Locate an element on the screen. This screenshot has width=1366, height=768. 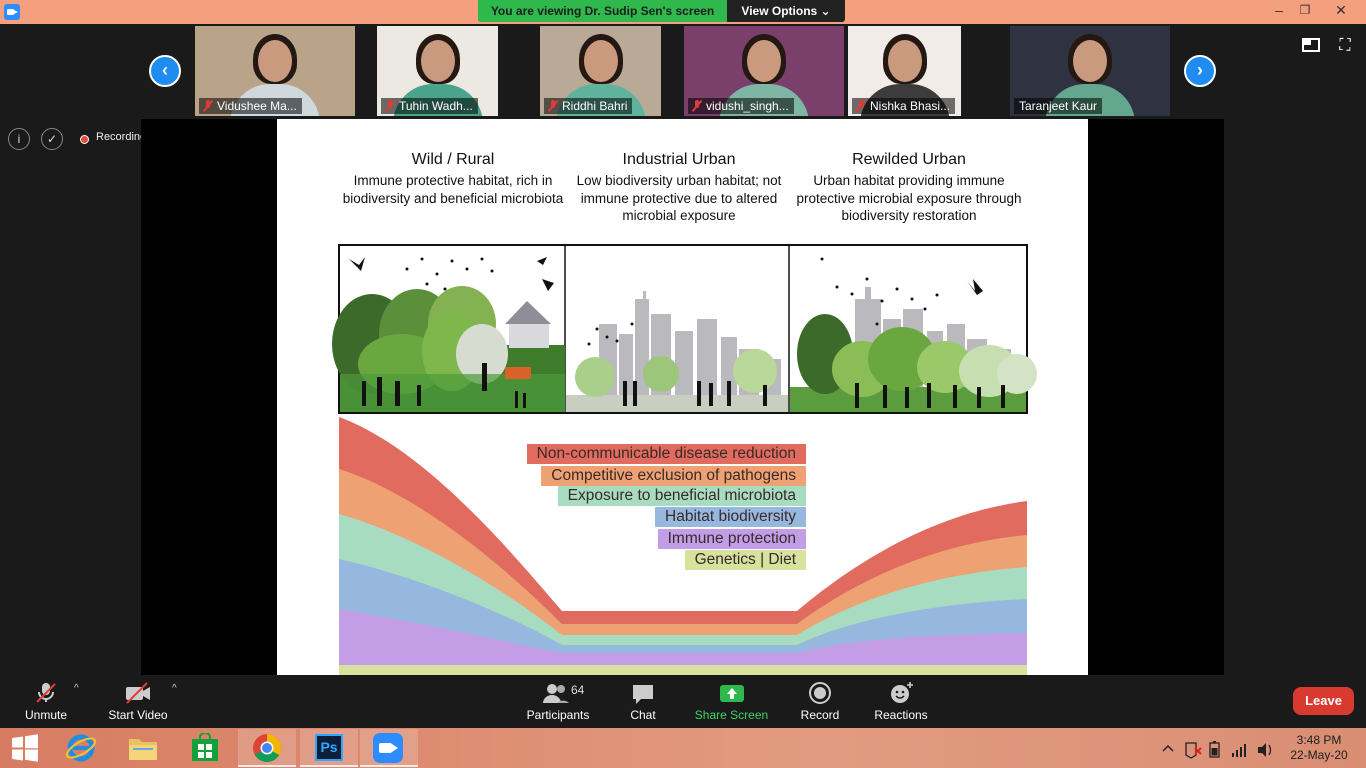
zoom-taskbar-item is located at coordinates (389, 748).